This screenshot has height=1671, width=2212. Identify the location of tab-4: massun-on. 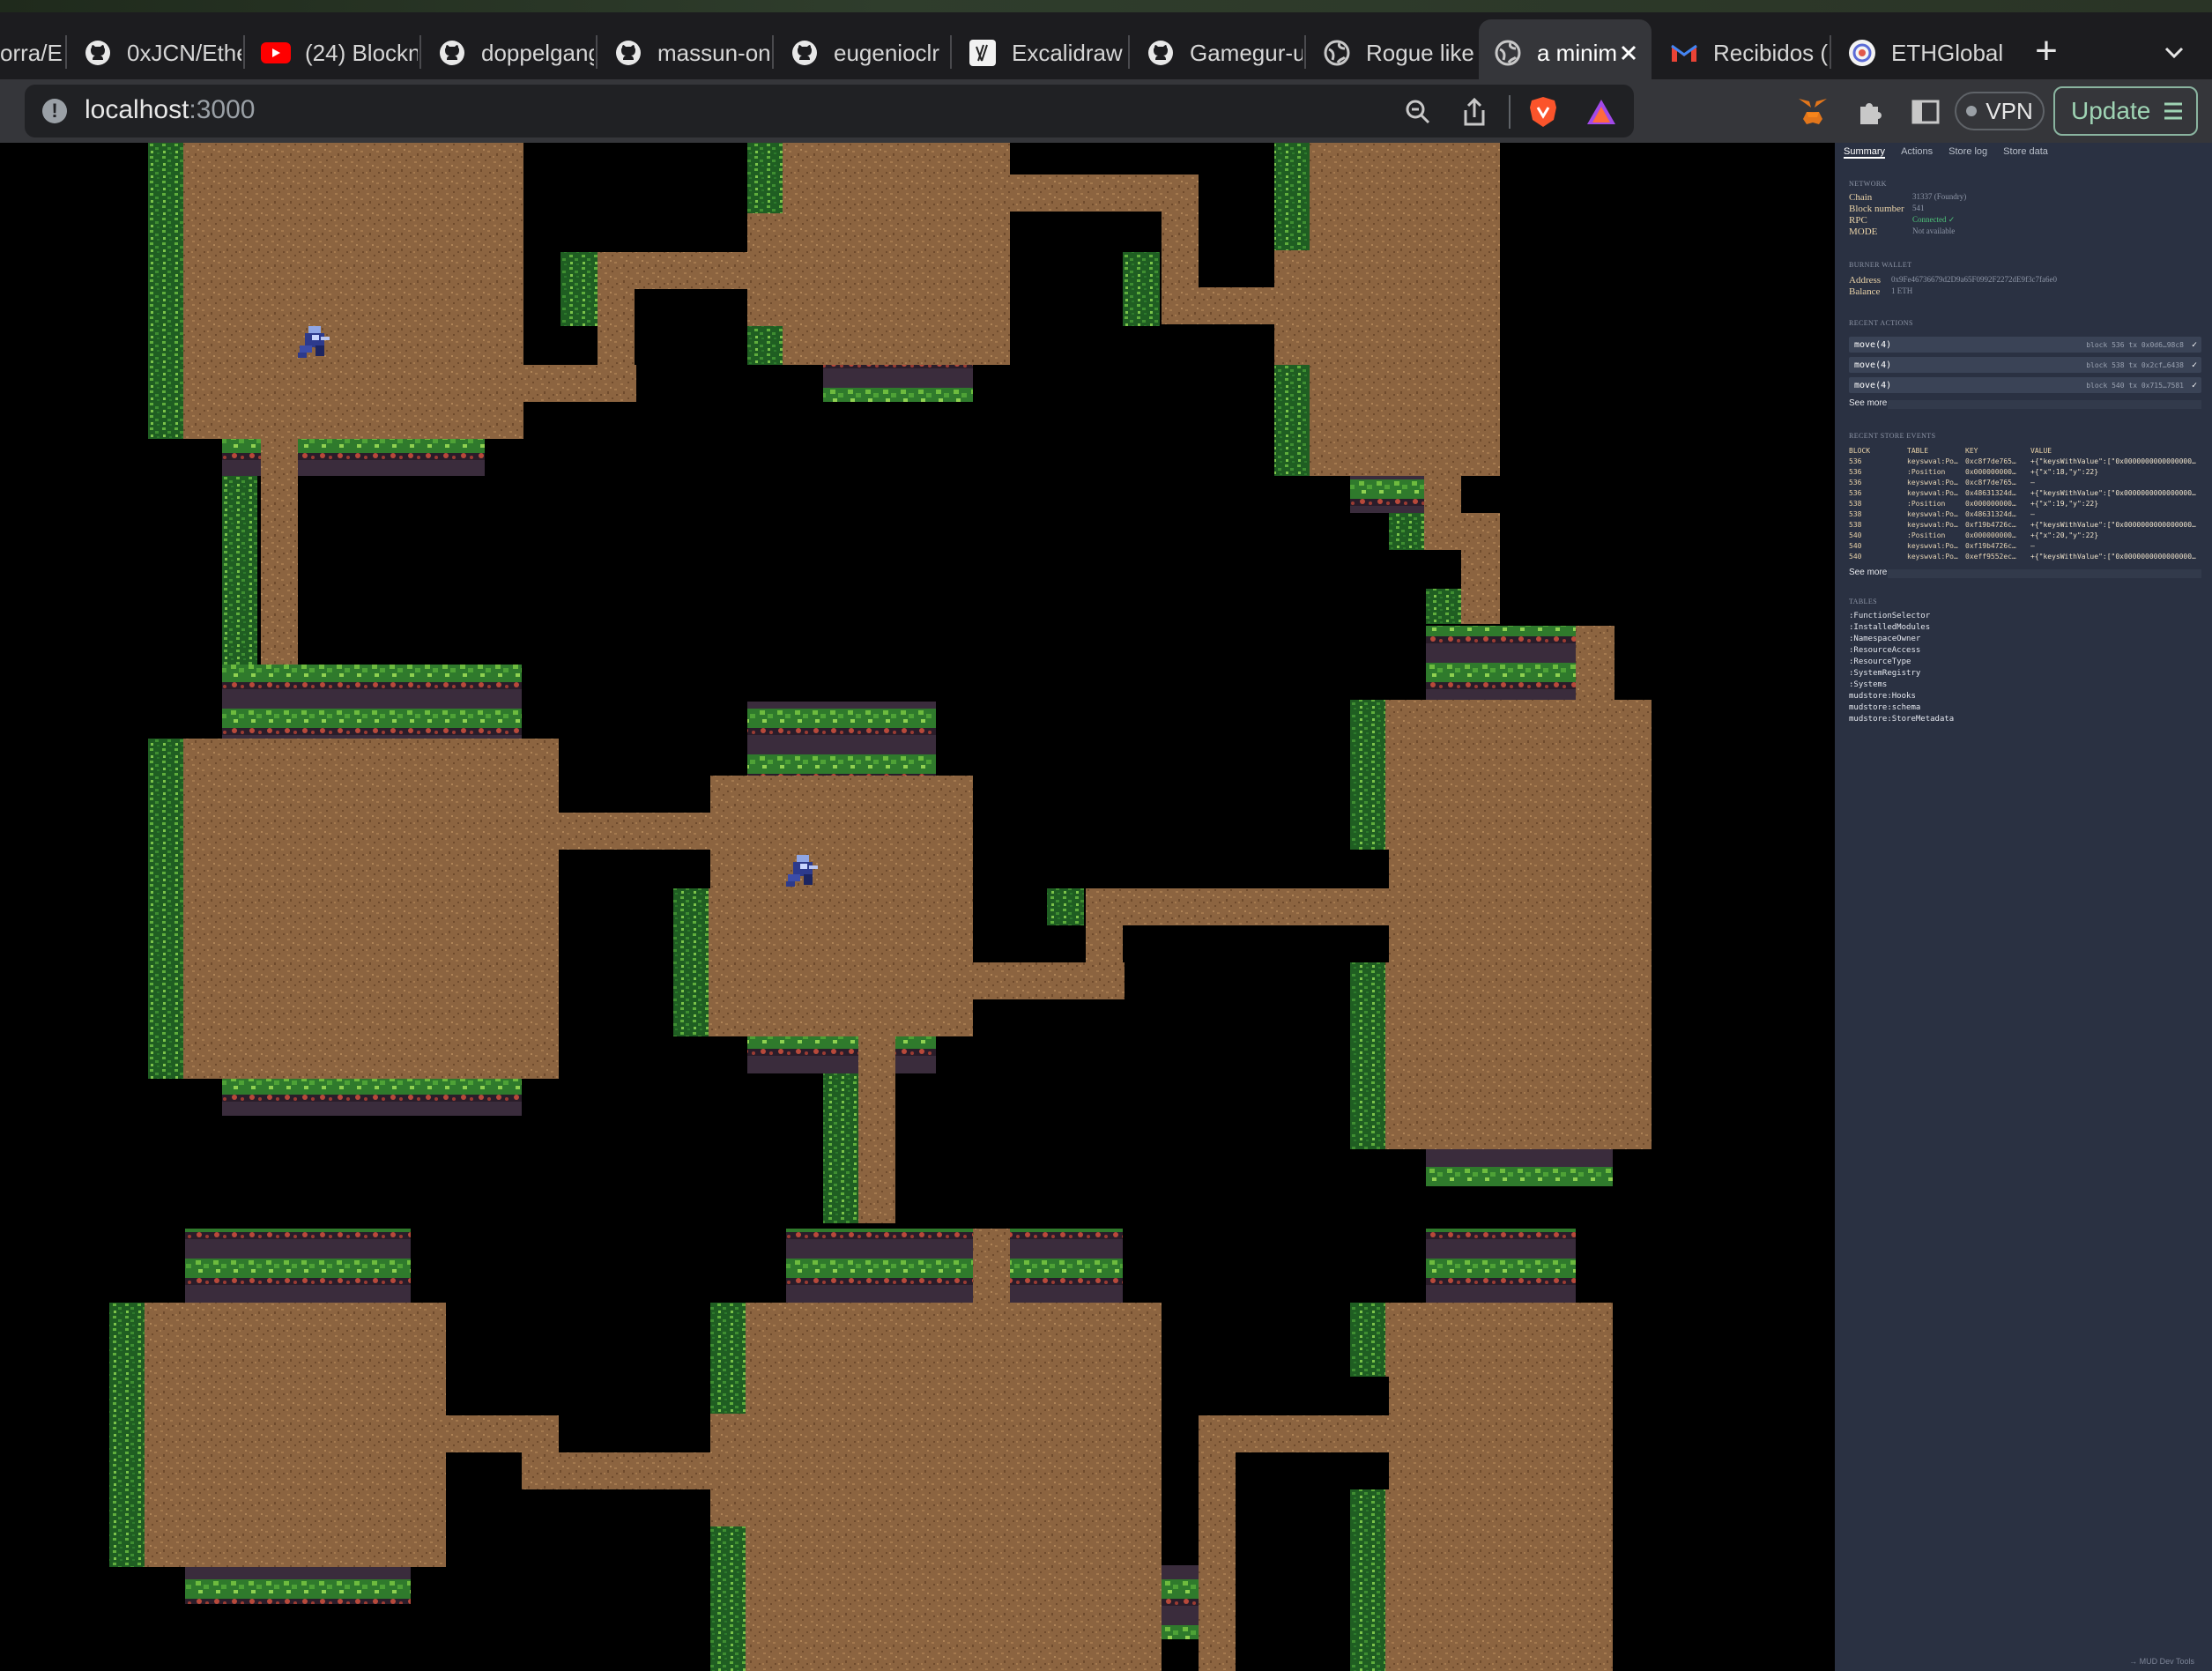
(685, 52).